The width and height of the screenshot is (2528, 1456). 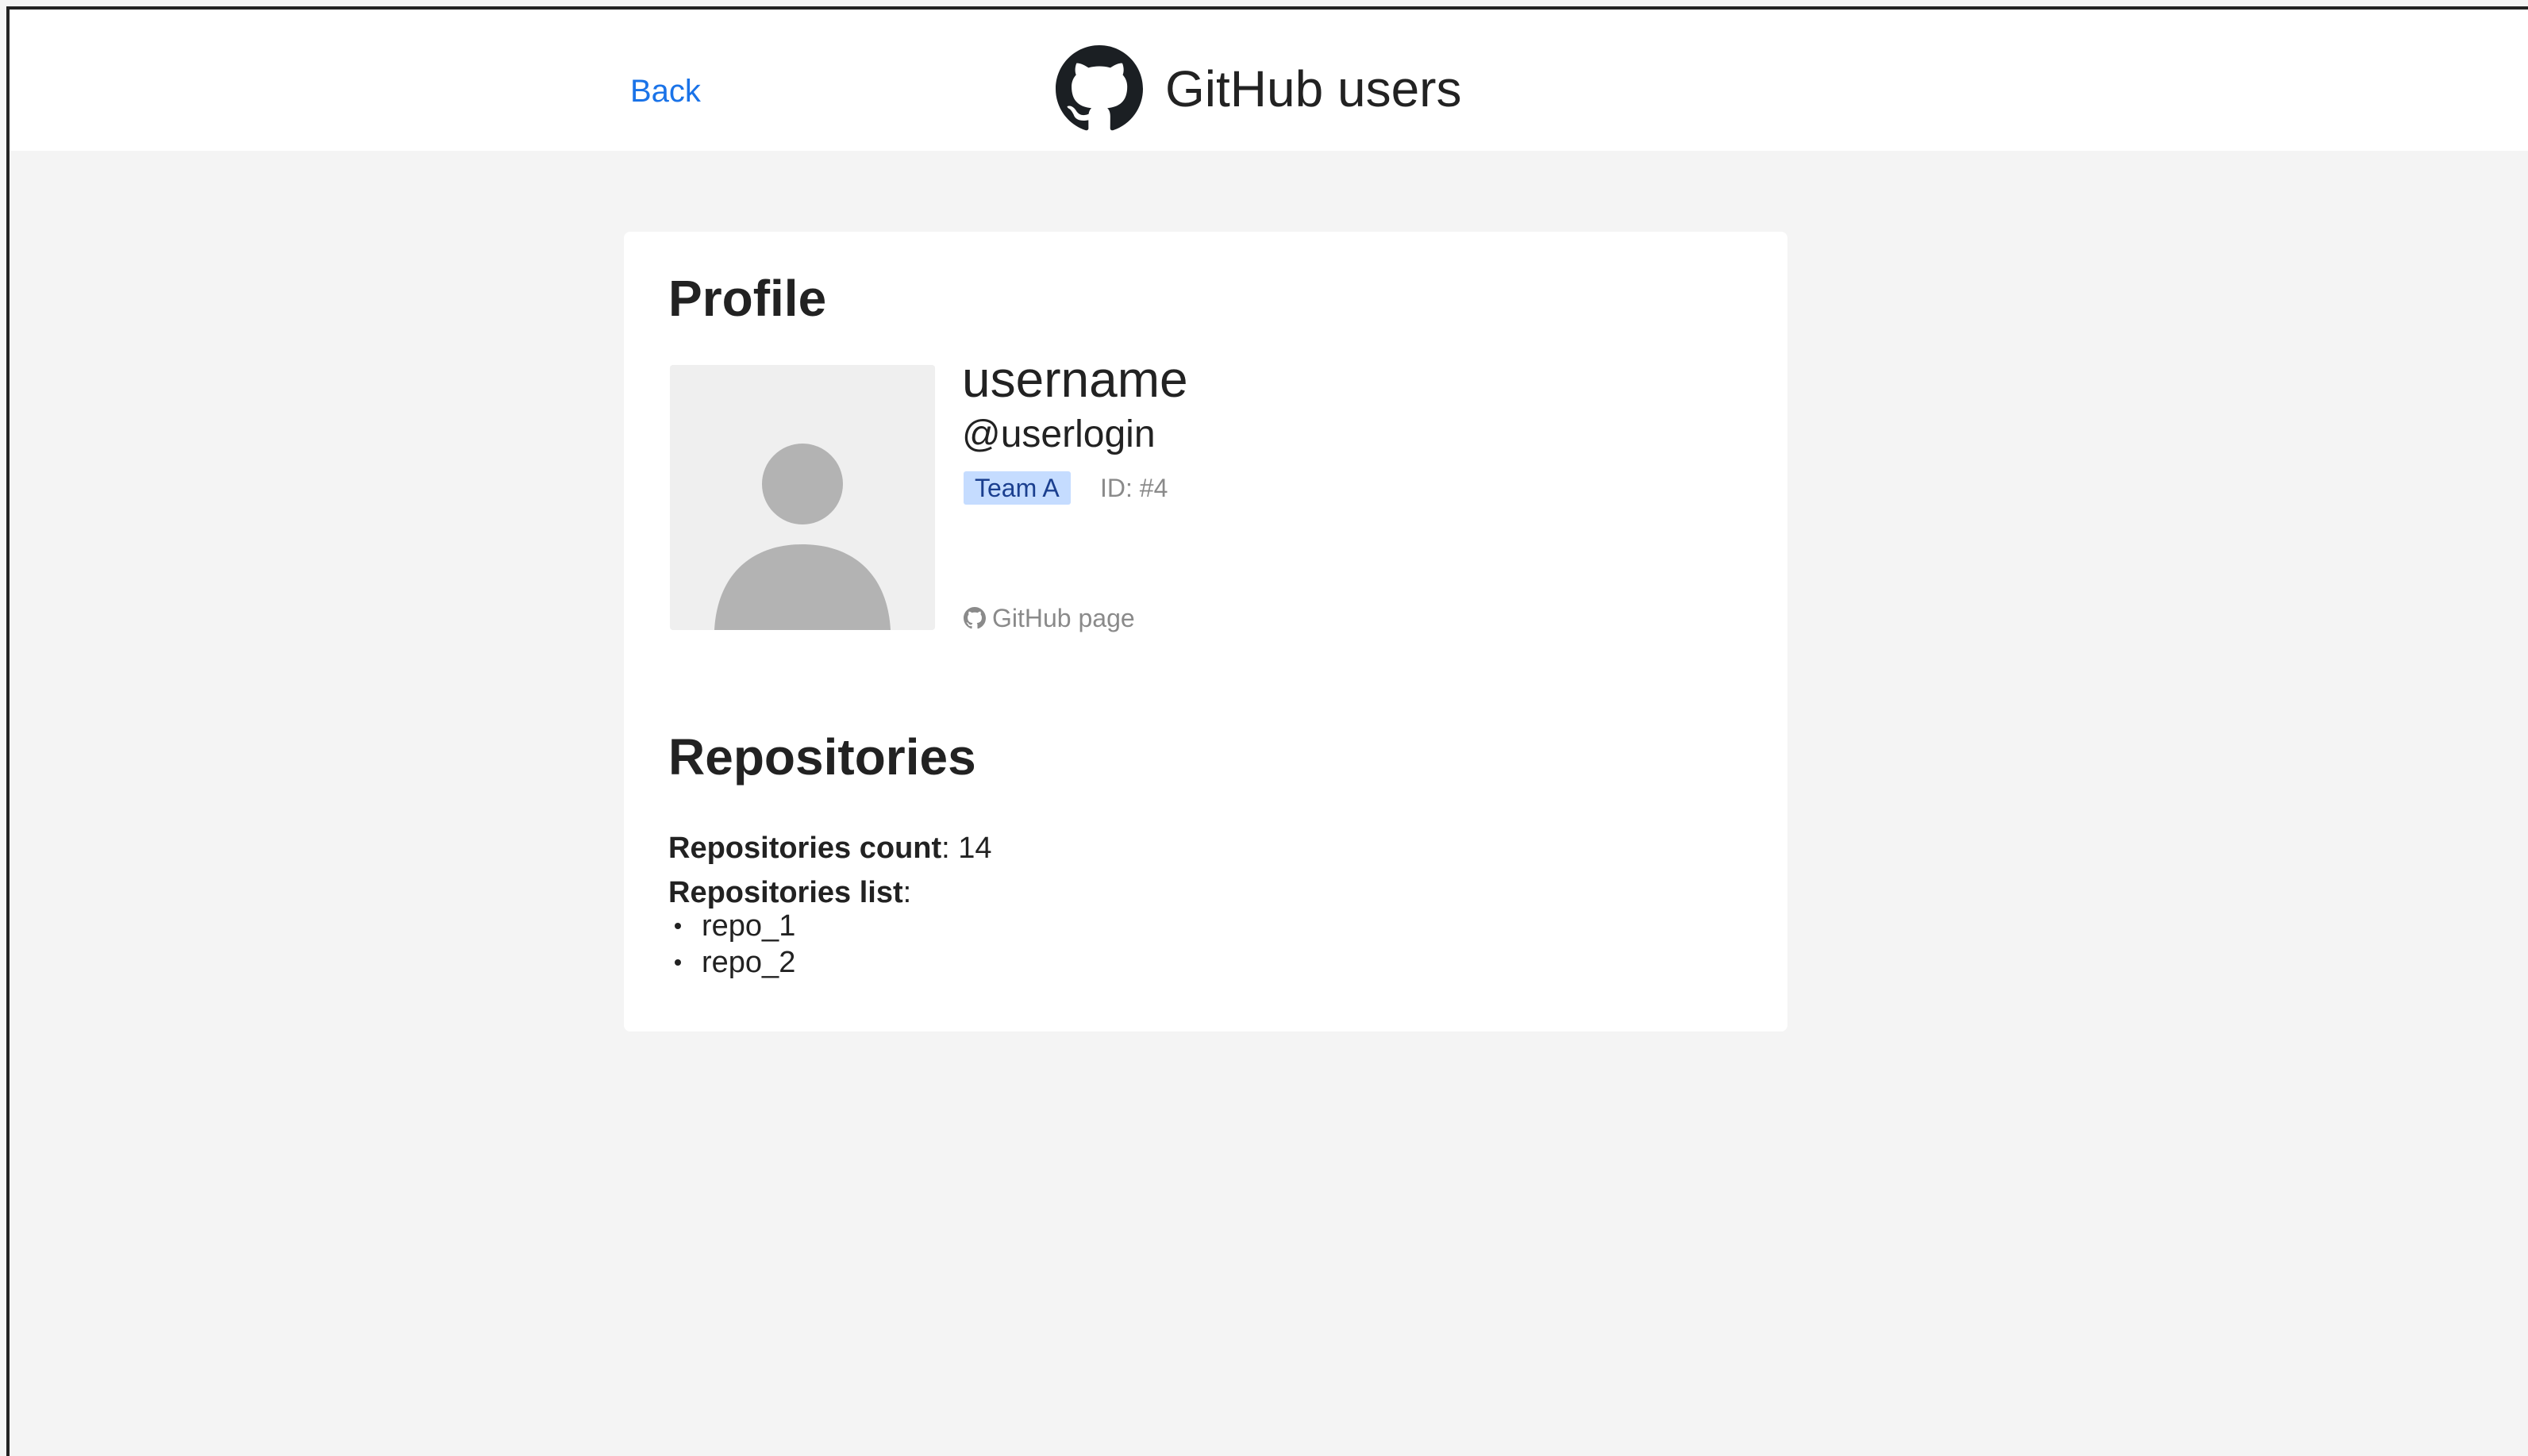 What do you see at coordinates (749, 962) in the screenshot?
I see `repo-name: repo_2` at bounding box center [749, 962].